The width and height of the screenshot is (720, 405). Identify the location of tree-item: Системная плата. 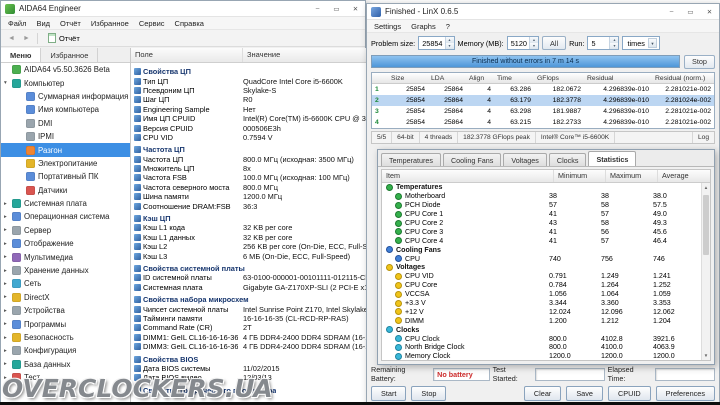
(65, 203).